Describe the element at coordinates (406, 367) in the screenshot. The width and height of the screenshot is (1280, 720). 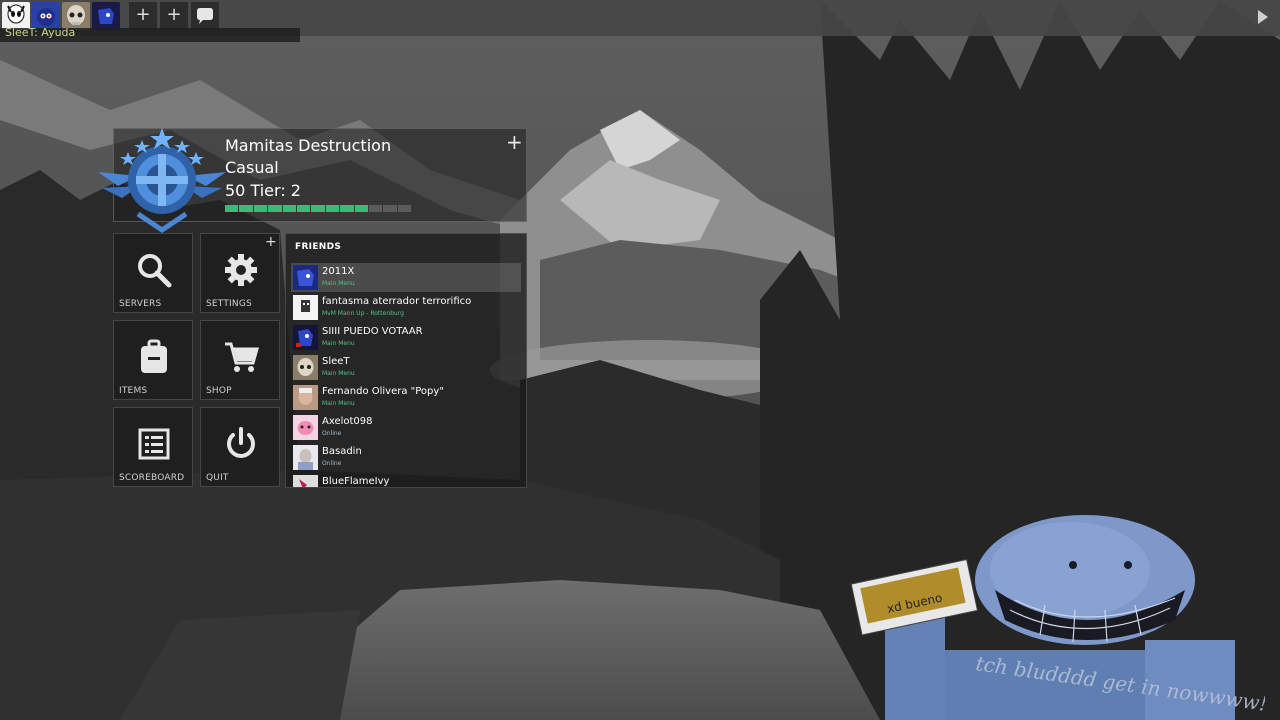
I see `friend-row: SleeT Main Menu` at that location.